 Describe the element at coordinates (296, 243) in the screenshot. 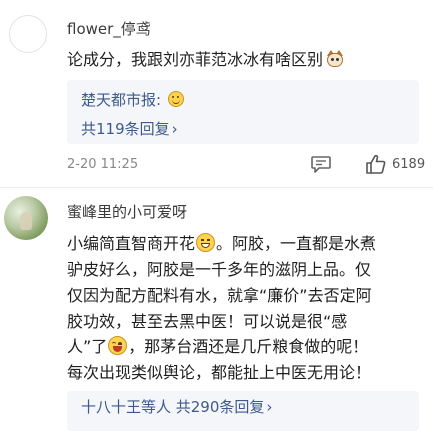

I see `comment-text-segment: 。阿胶，一直都是水煮` at that location.